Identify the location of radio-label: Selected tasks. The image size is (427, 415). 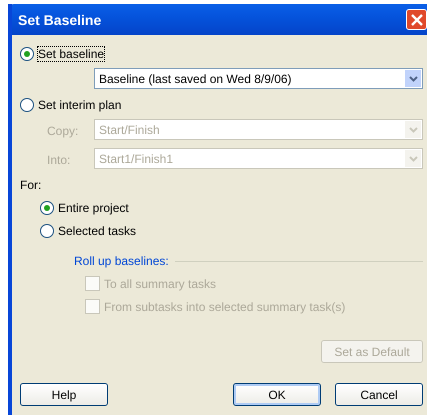
(97, 231).